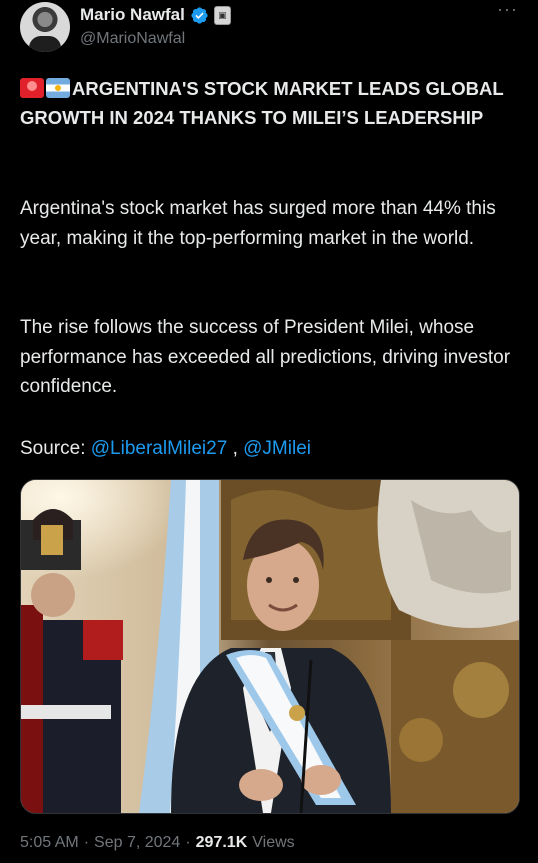  I want to click on tweet-time: 5:05 AM, so click(49, 843).